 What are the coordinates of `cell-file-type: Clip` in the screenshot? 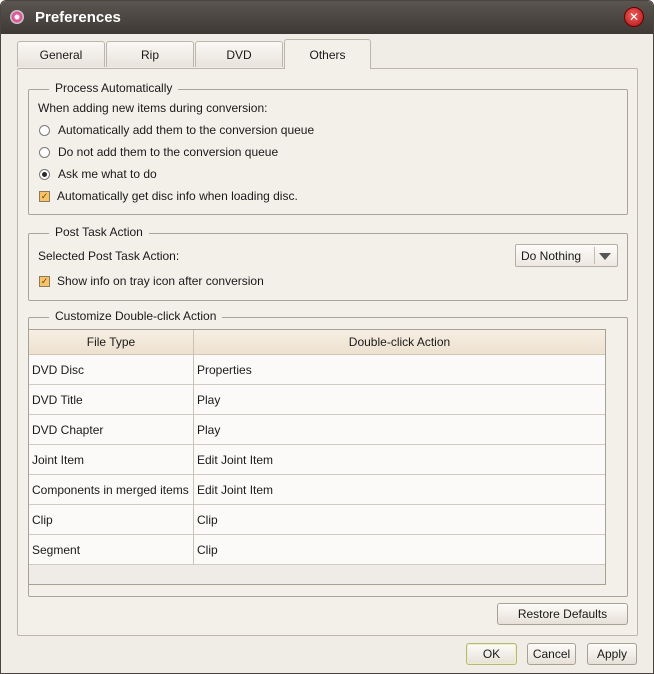 It's located at (42, 519).